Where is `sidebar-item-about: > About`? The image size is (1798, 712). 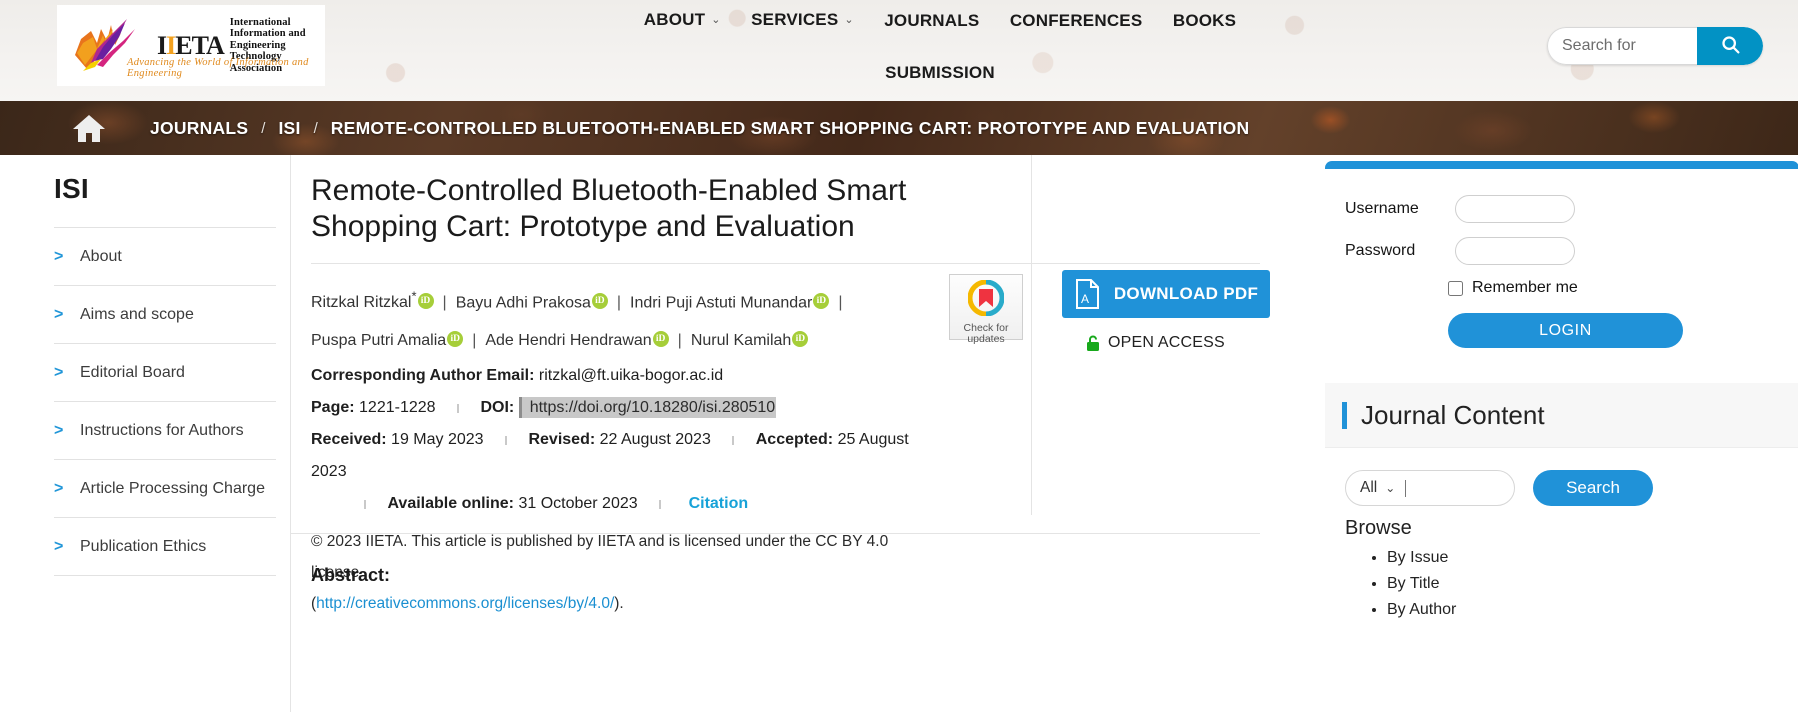 sidebar-item-about: > About is located at coordinates (165, 257).